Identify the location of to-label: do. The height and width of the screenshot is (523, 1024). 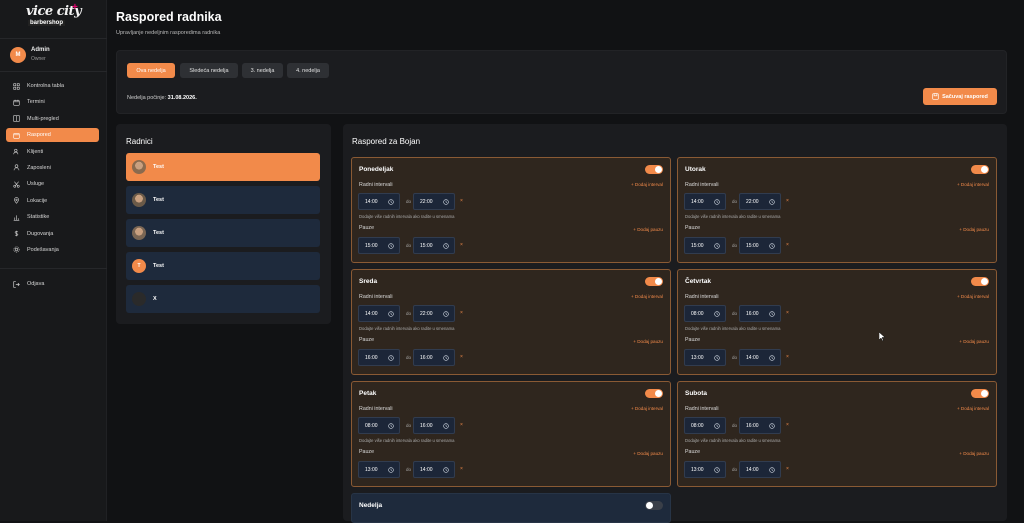
(409, 425).